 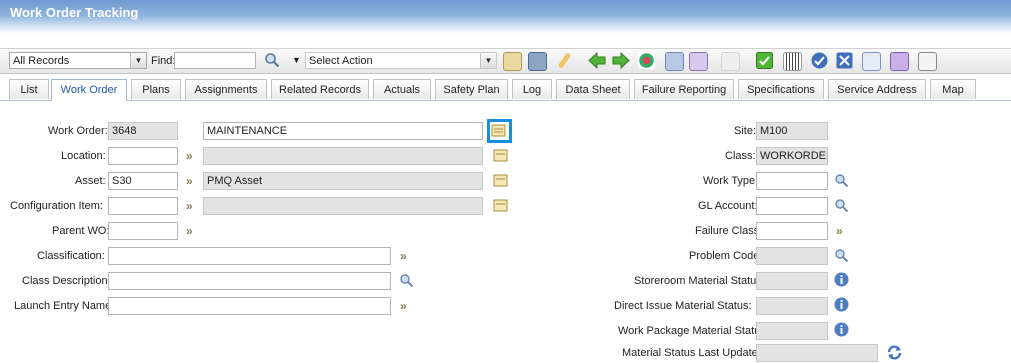 I want to click on problem-code-label: Problem Code:, so click(x=726, y=256).